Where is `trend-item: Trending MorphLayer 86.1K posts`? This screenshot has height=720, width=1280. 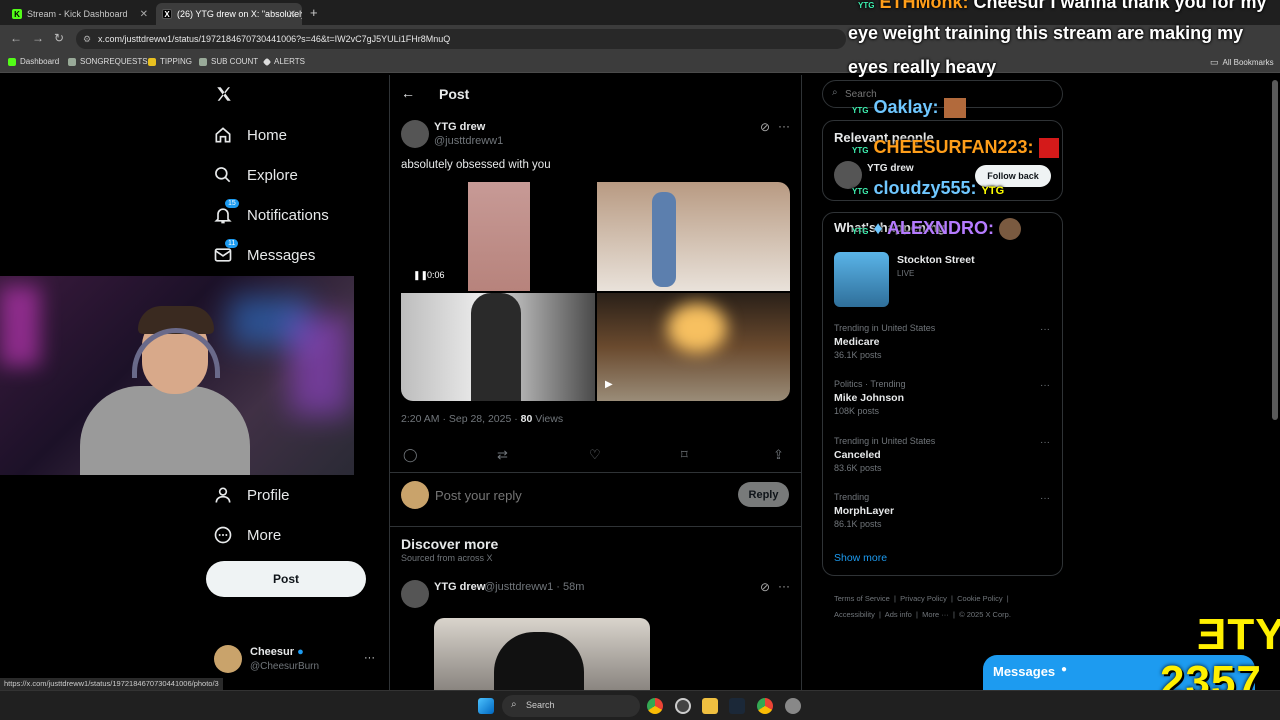
trend-item: Trending MorphLayer 86.1K posts is located at coordinates (864, 510).